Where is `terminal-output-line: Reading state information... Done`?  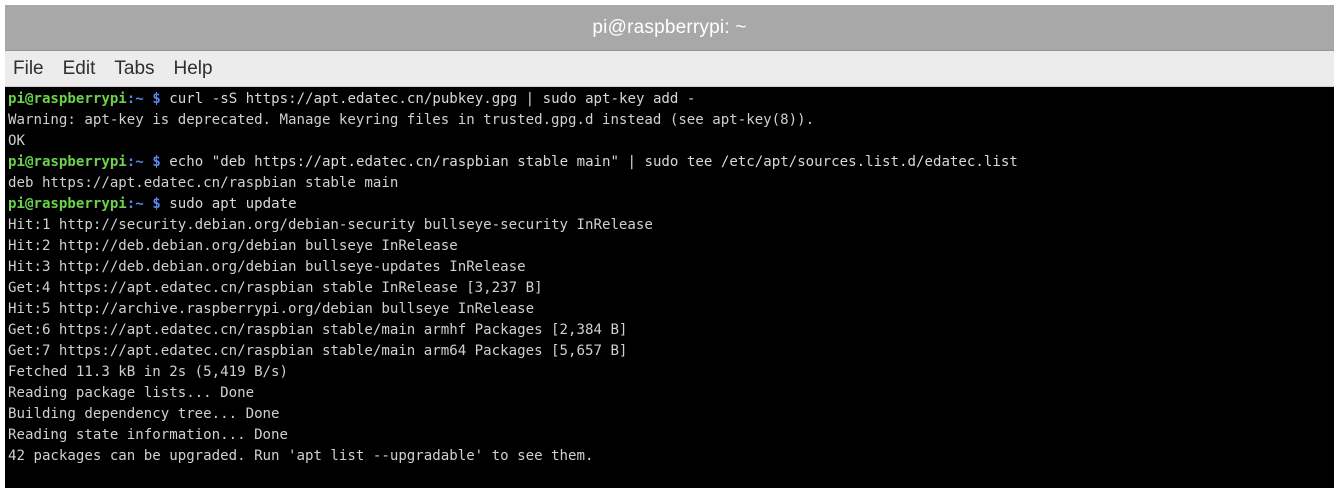 terminal-output-line: Reading state information... Done is located at coordinates (148, 435).